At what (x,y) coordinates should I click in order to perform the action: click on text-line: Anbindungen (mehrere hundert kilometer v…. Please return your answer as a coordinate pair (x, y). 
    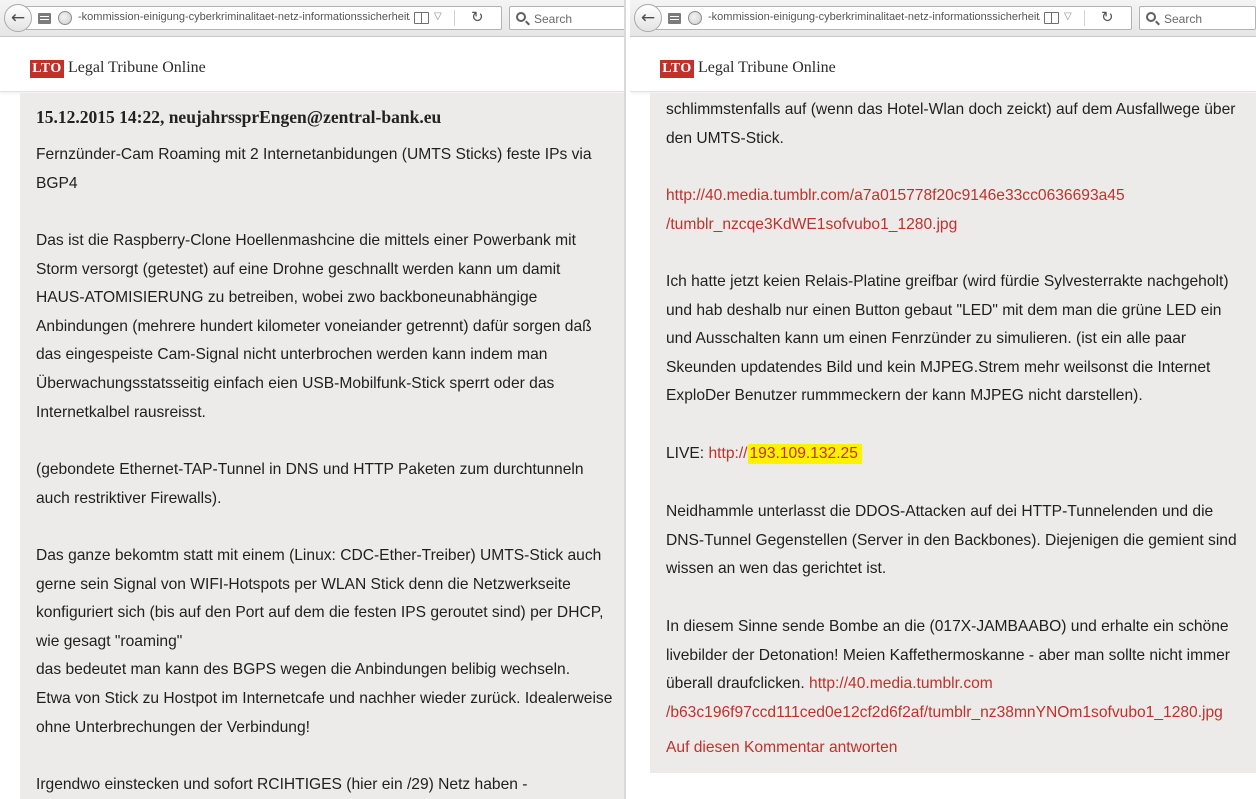
    Looking at the image, I should click on (314, 326).